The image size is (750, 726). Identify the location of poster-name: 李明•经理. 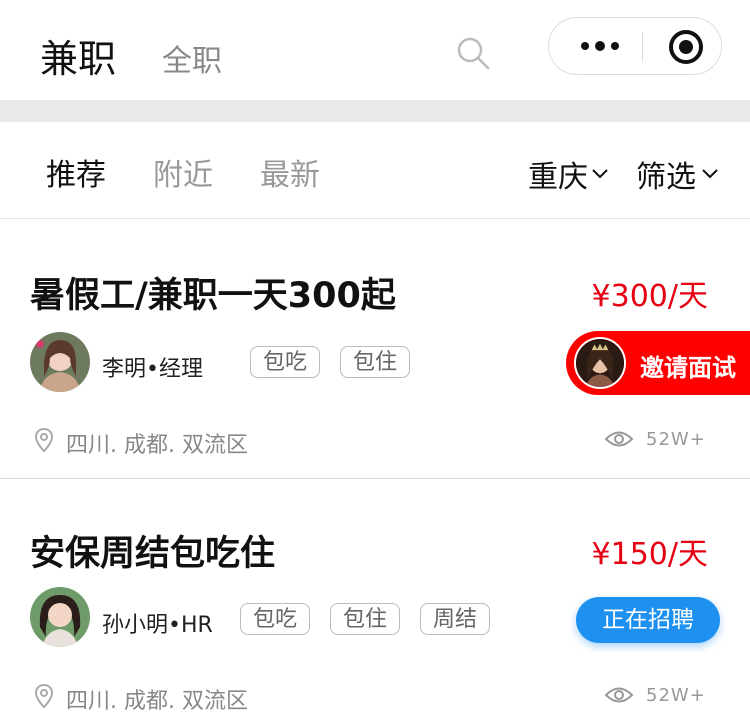
(152, 369).